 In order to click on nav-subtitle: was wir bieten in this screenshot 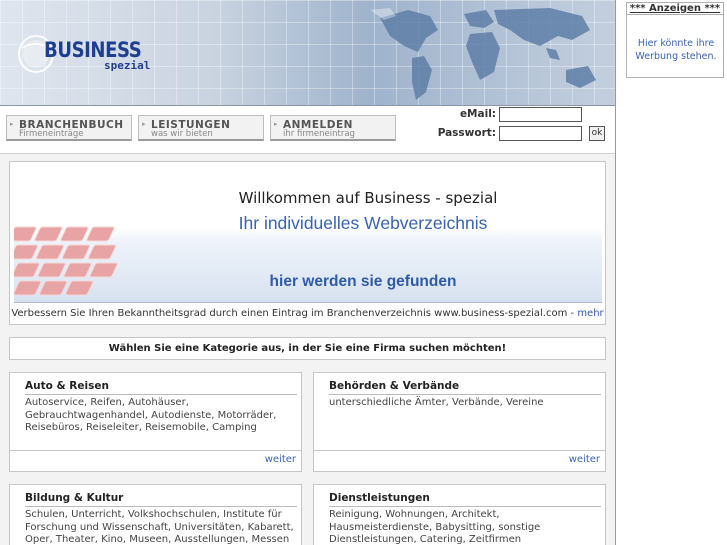, I will do `click(182, 134)`.